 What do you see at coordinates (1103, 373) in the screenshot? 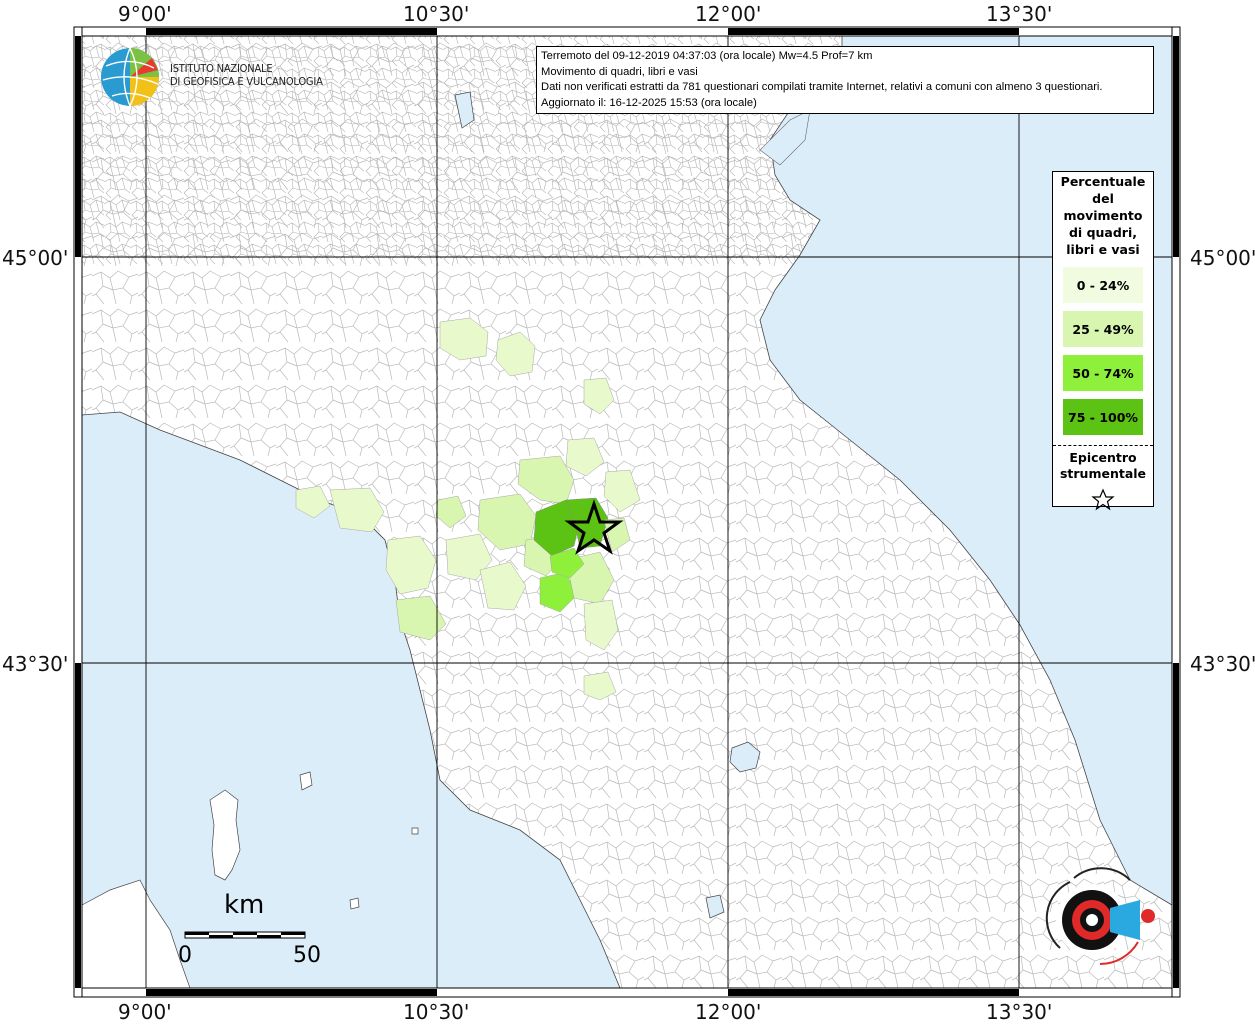
I see `legend-class-50-74: 50 - 74%` at bounding box center [1103, 373].